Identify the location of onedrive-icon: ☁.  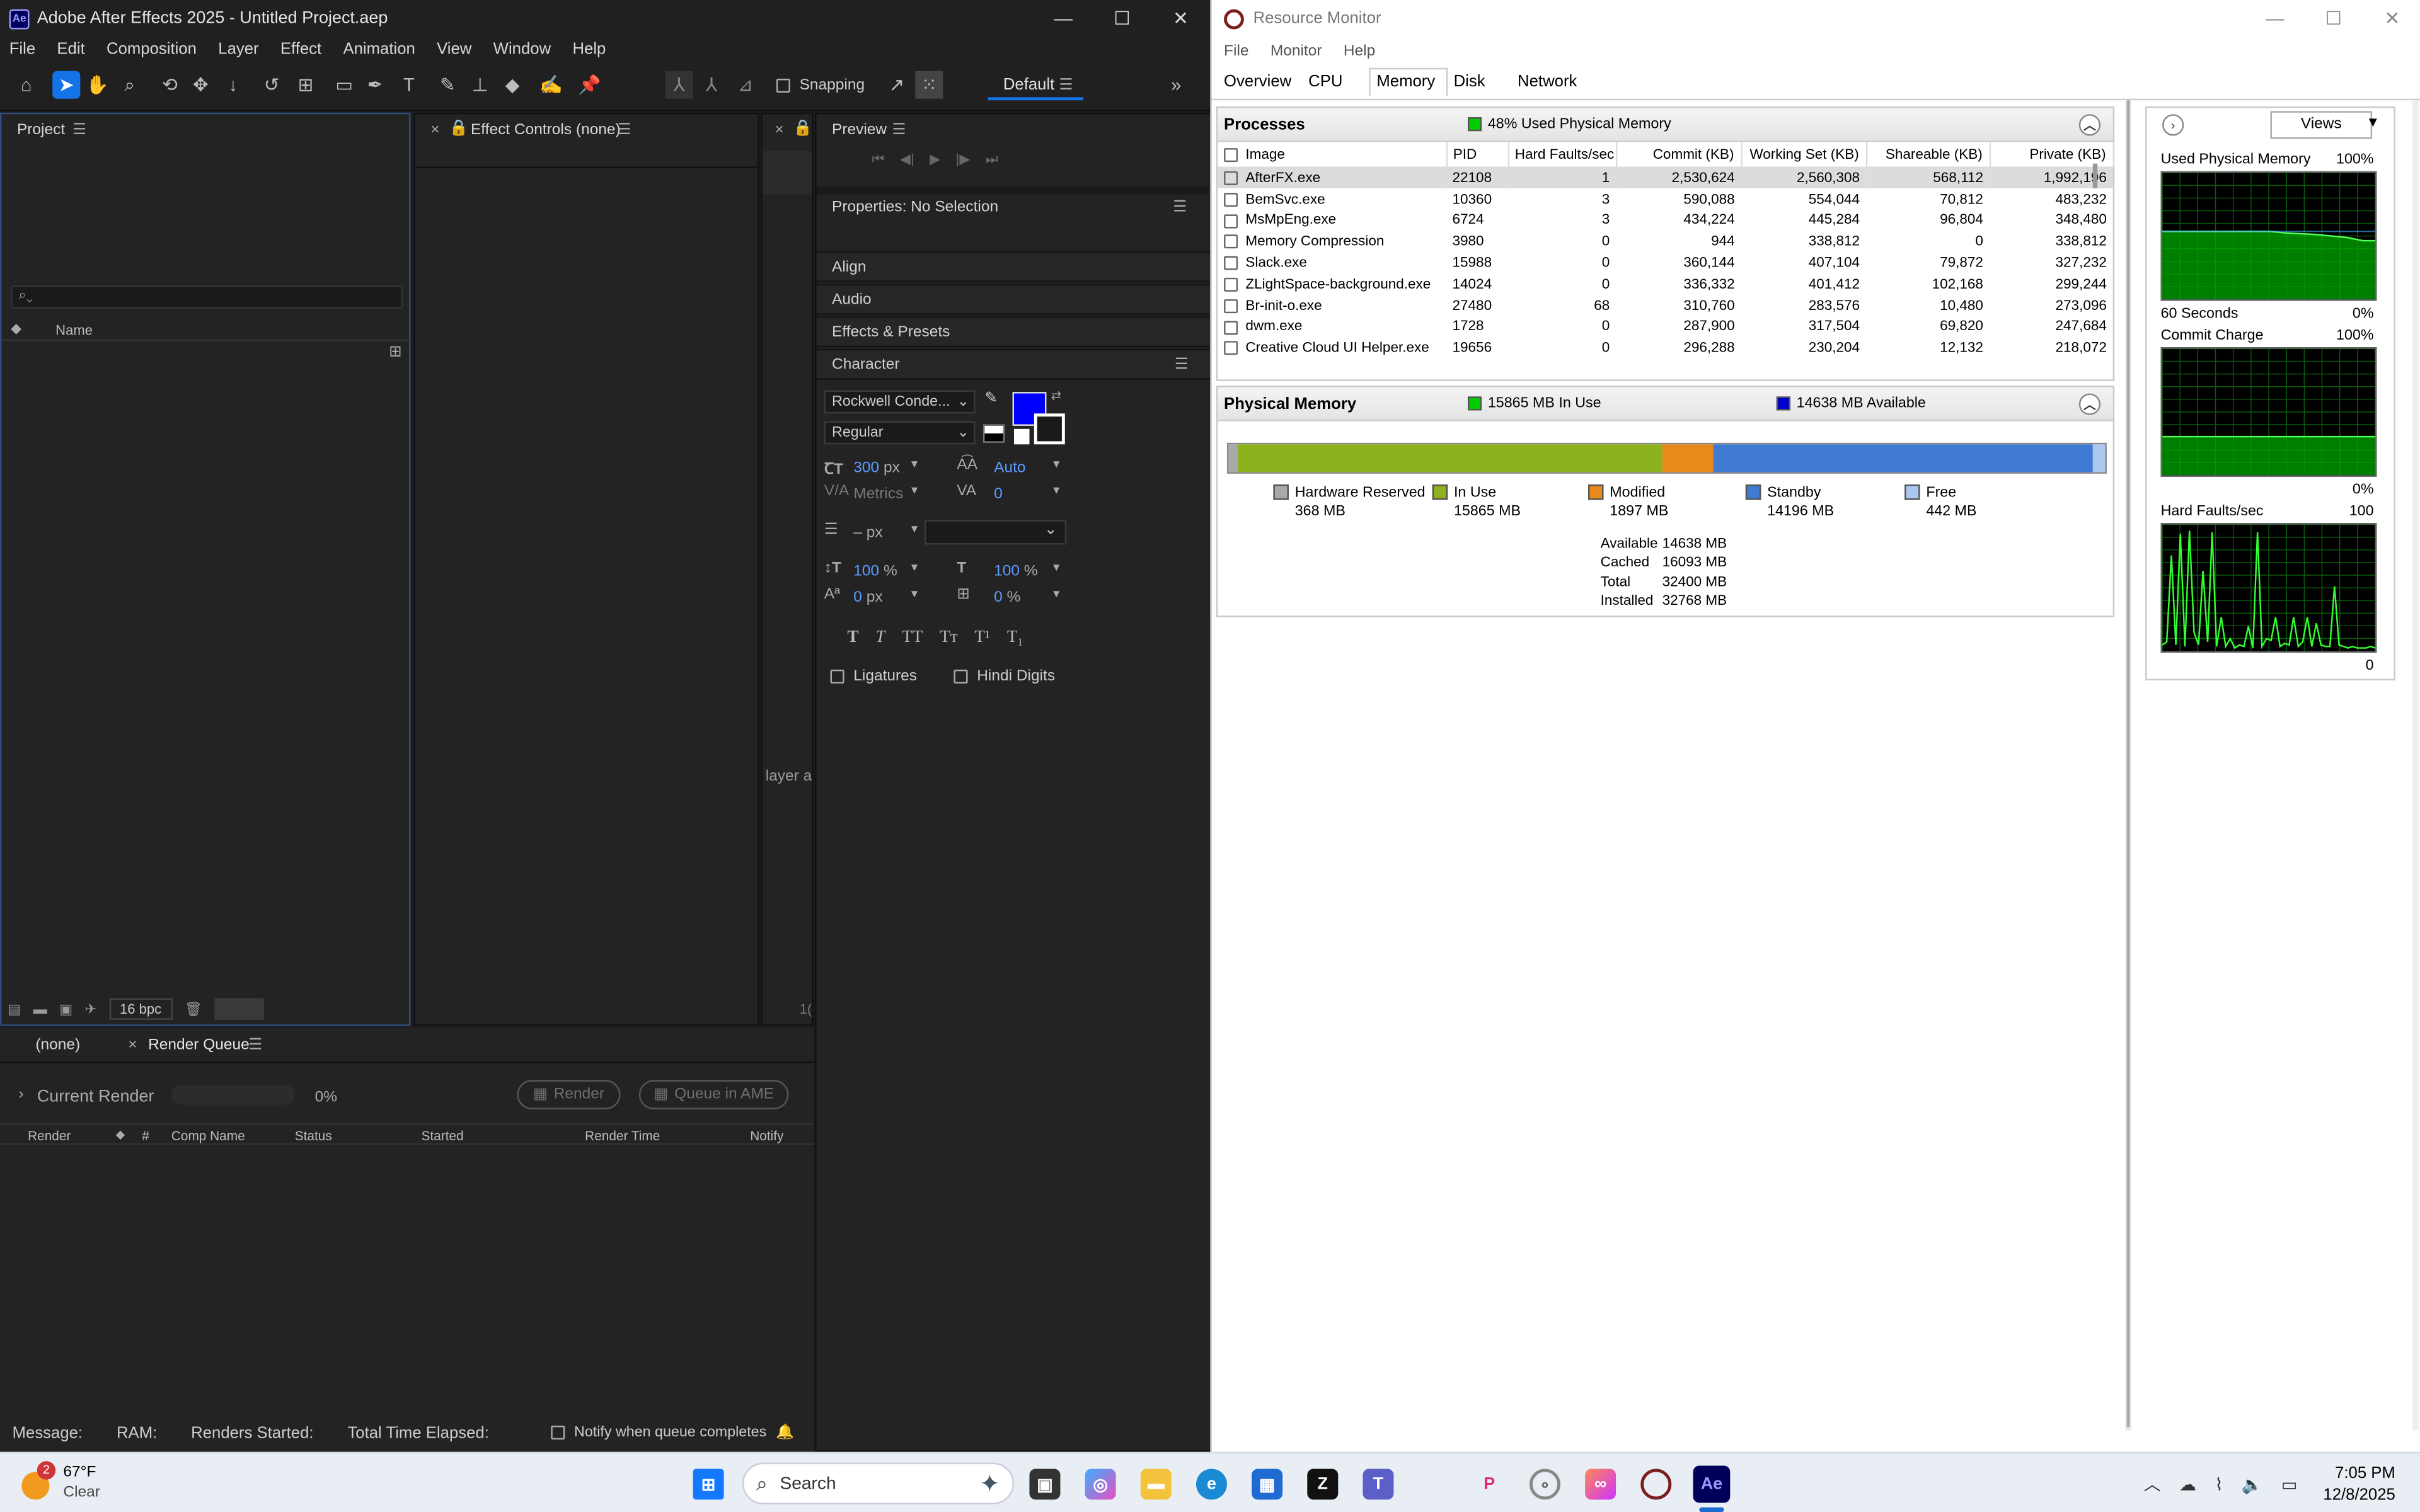
(2187, 1484).